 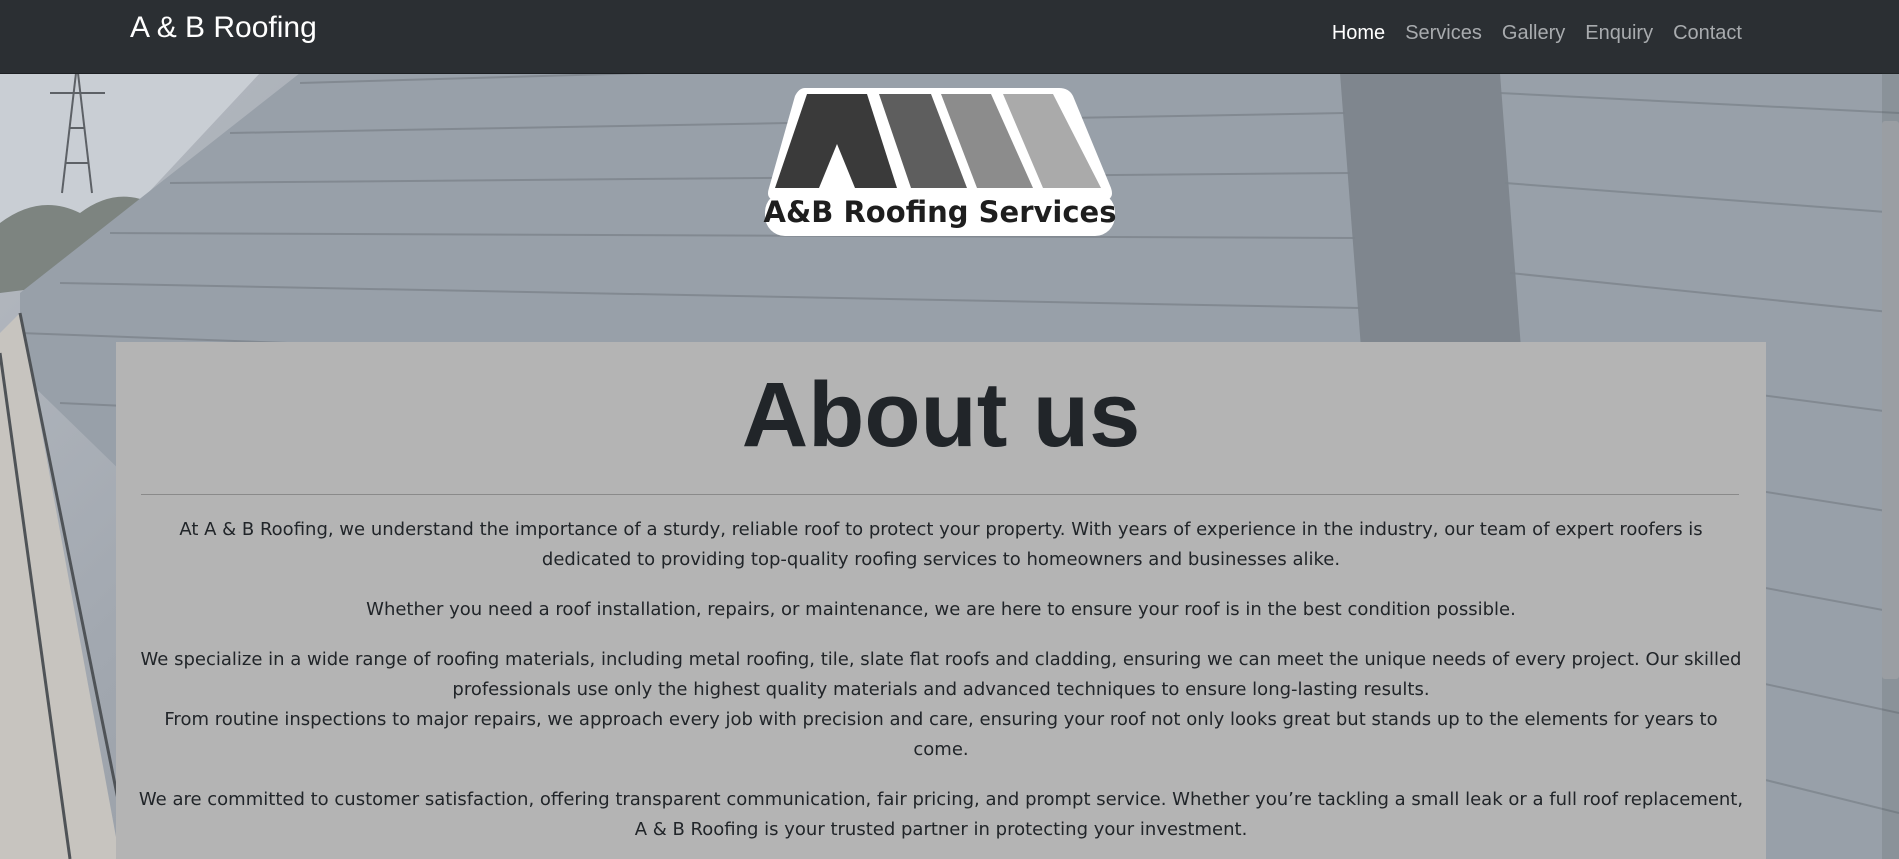 I want to click on logo-image: A&B Roofing Services, so click(x=940, y=162).